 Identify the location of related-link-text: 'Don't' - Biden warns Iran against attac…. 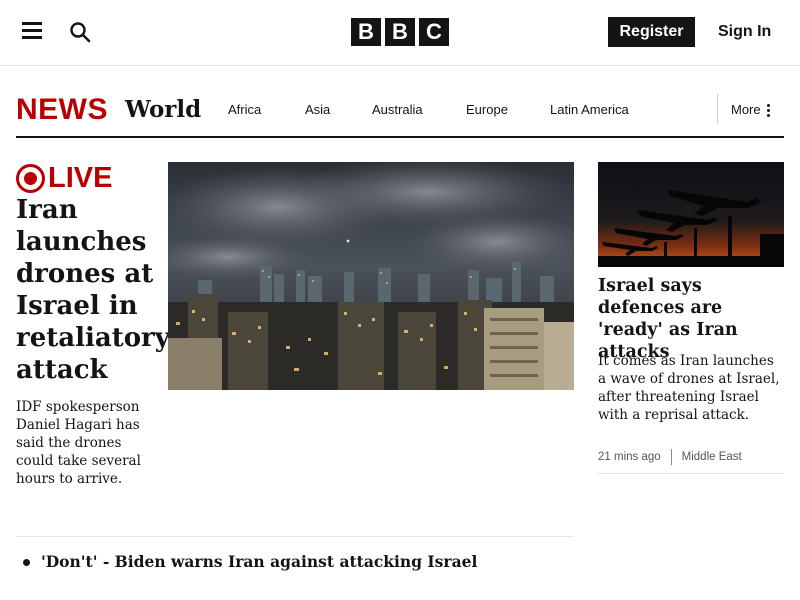
(259, 561).